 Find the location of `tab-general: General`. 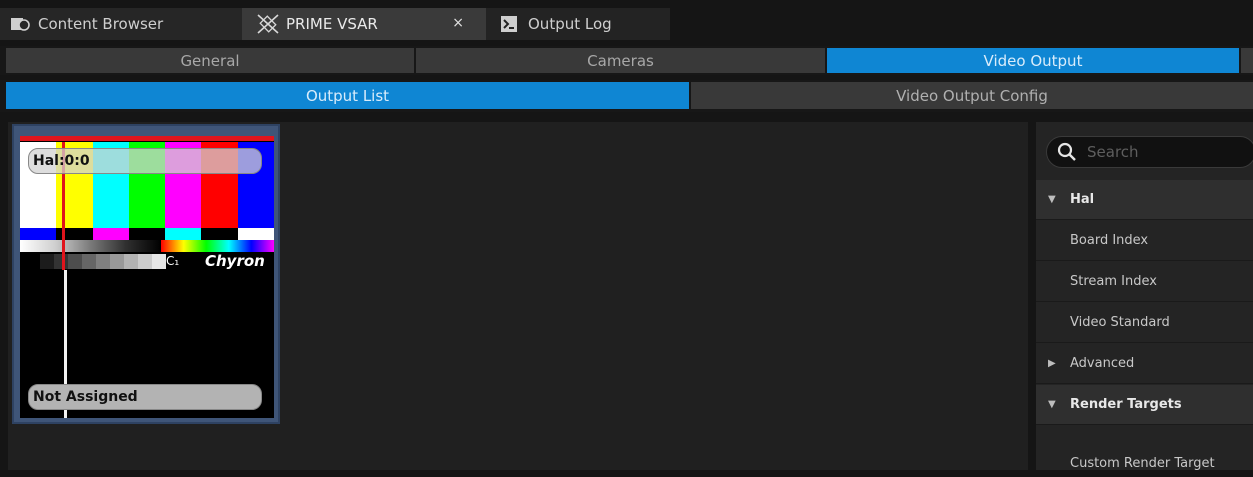

tab-general: General is located at coordinates (210, 60).